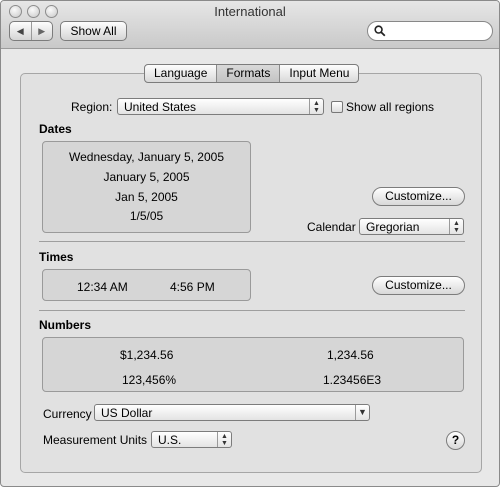 This screenshot has width=500, height=487. I want to click on number-currency: $1,234.56, so click(147, 355).